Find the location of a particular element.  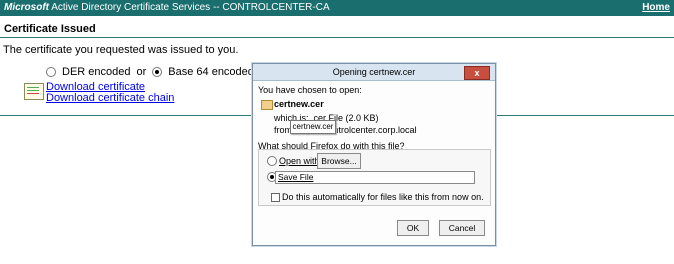

dialog-titlebar: Opening certnew.cer x is located at coordinates (374, 72).